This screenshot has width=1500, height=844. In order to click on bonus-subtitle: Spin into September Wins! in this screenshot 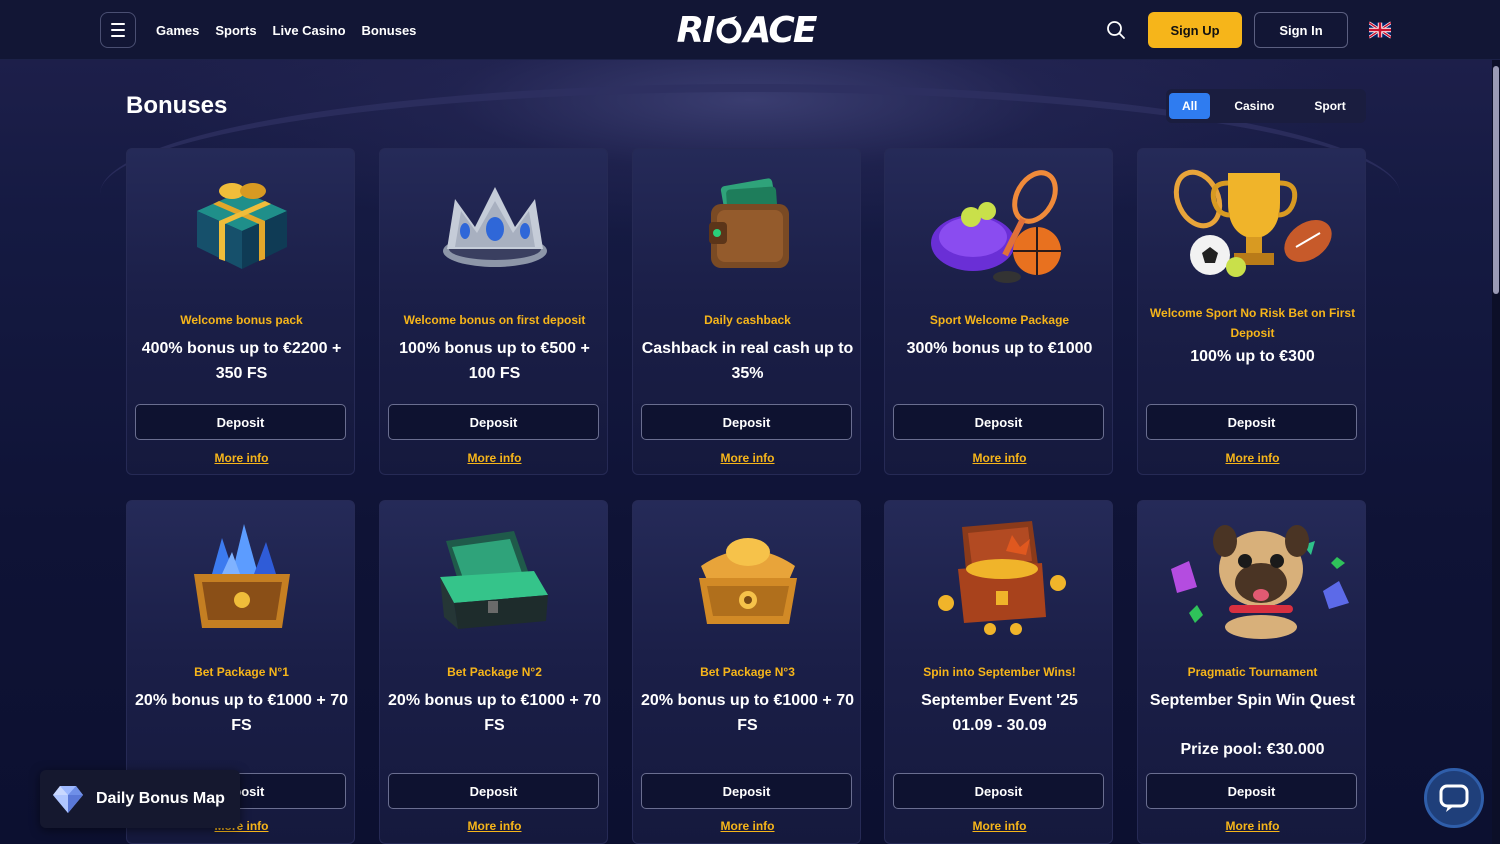, I will do `click(999, 672)`.